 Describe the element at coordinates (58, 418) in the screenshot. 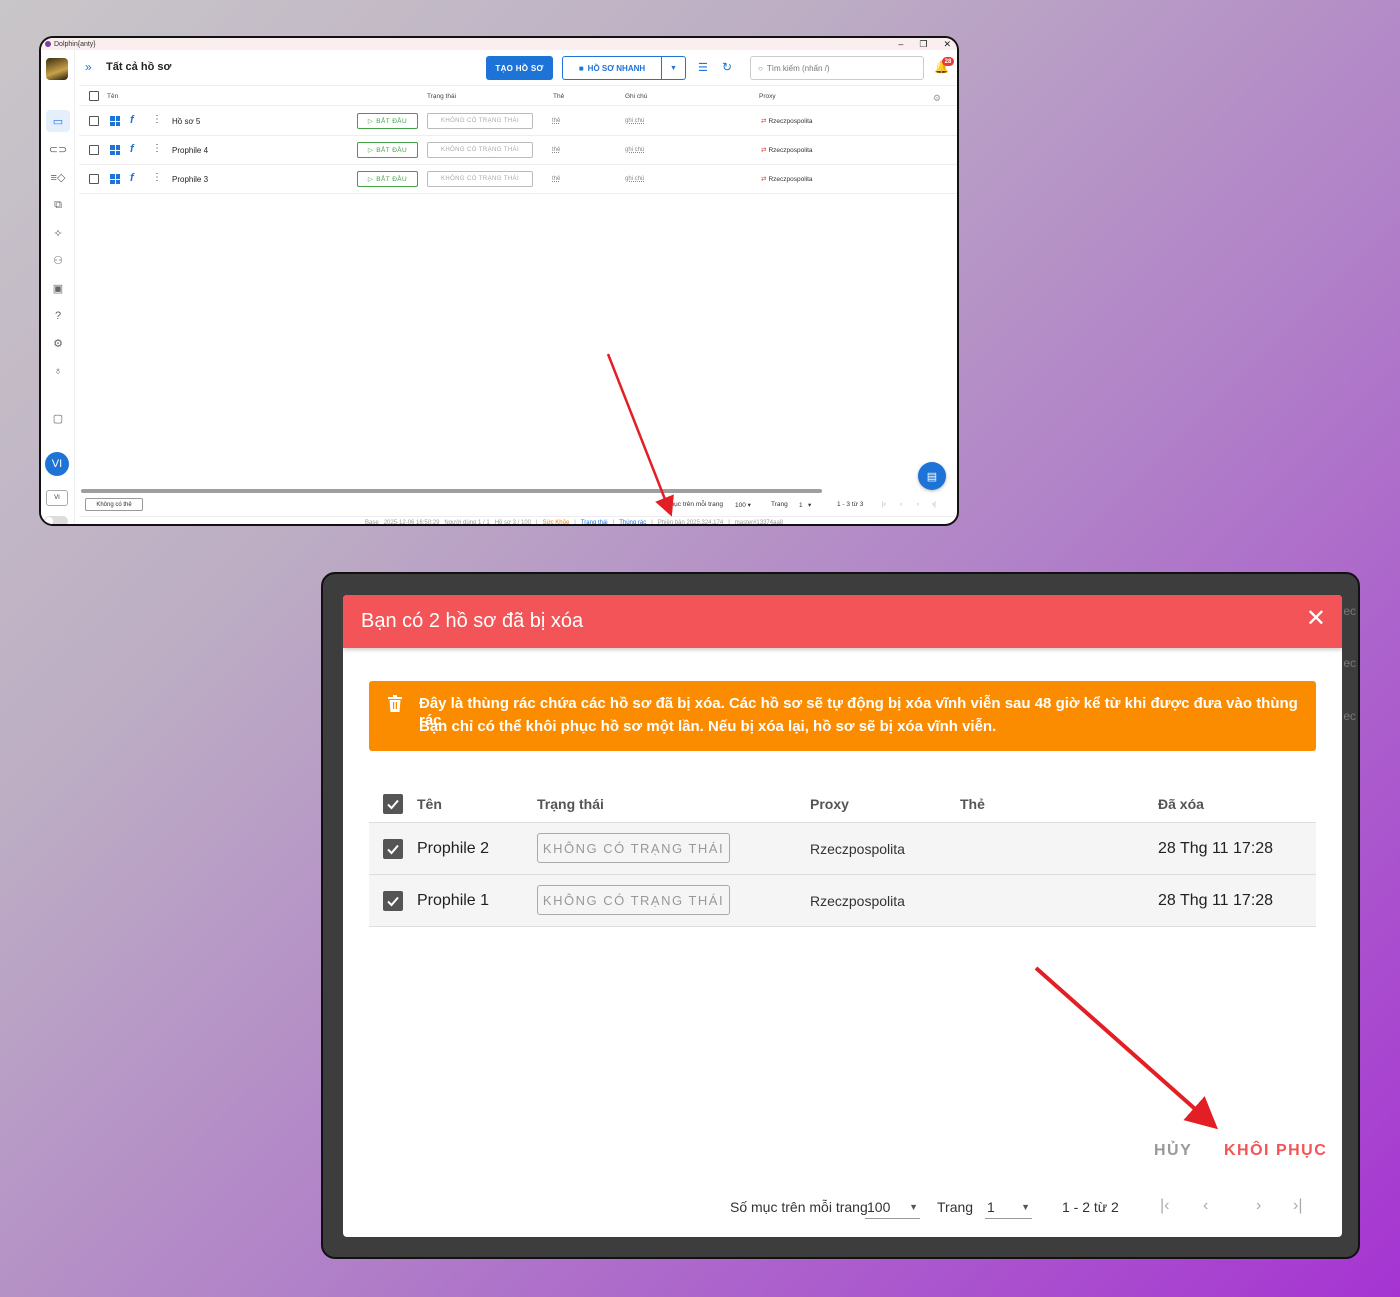

I see `wallet-icon: ▢` at that location.